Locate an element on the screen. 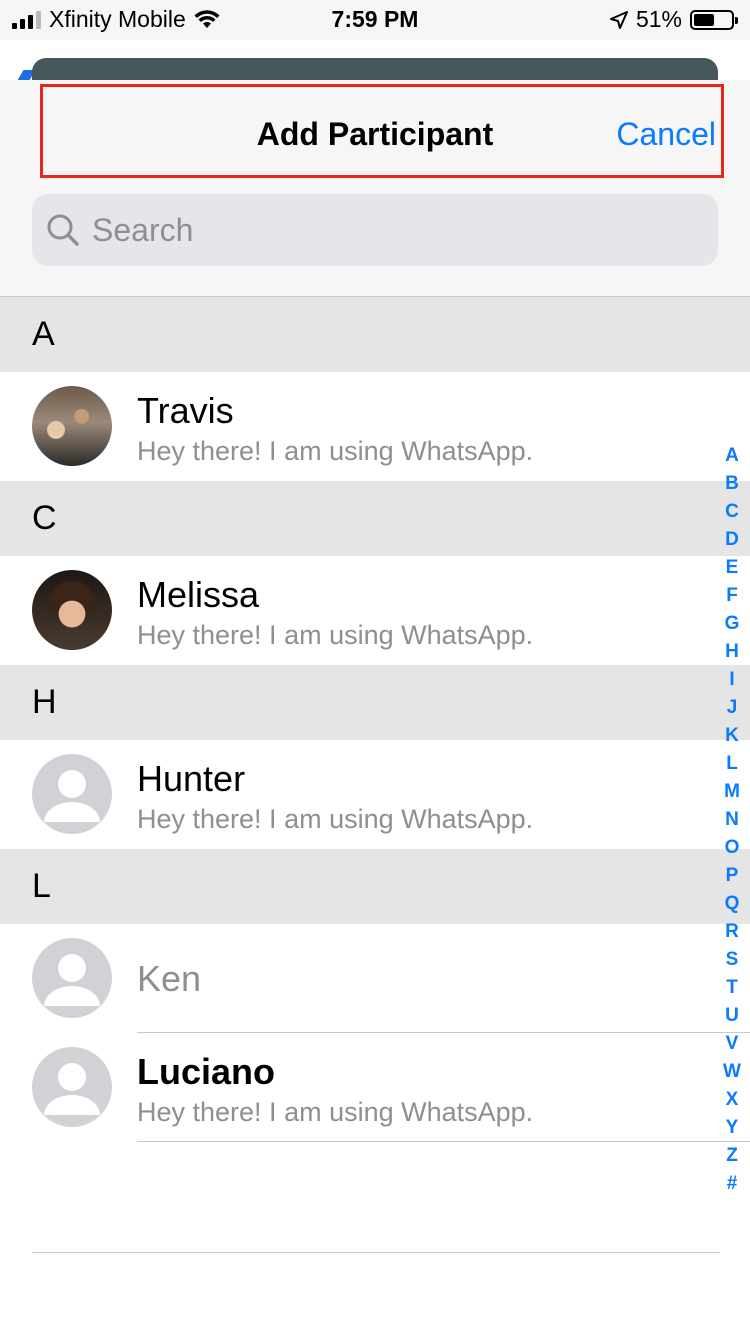  index-letter: O is located at coordinates (732, 848).